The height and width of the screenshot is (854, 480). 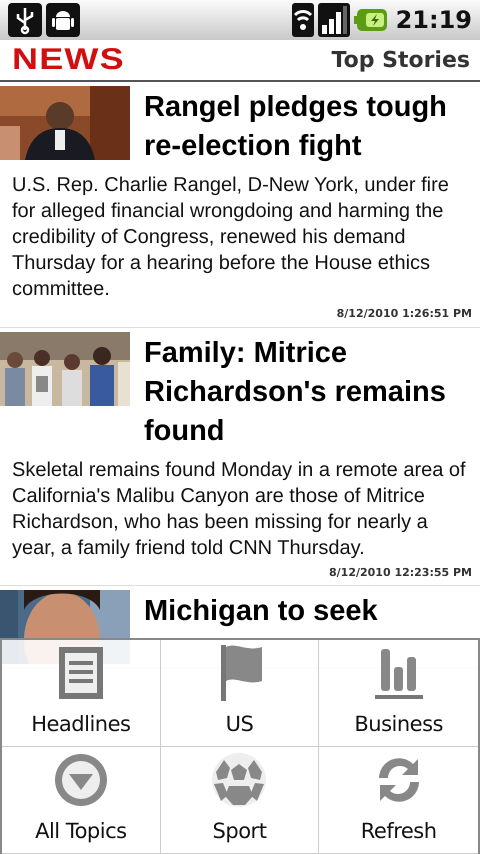 What do you see at coordinates (240, 693) in the screenshot?
I see `menu-item: US` at bounding box center [240, 693].